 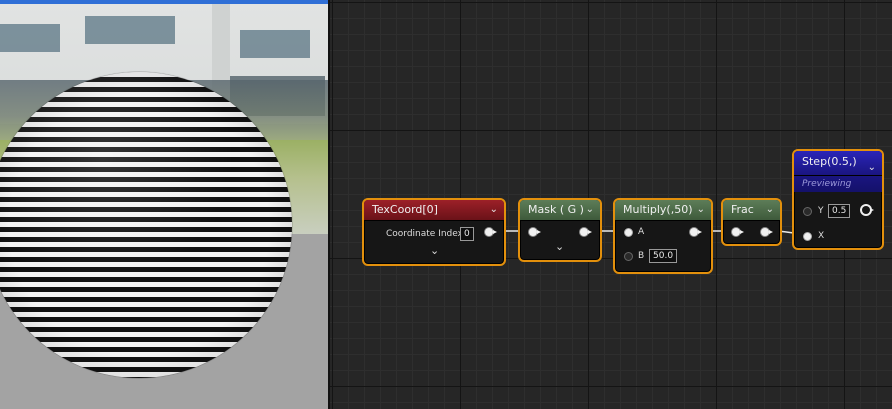 I want to click on frac-node: Frac ⌄, so click(x=751, y=222).